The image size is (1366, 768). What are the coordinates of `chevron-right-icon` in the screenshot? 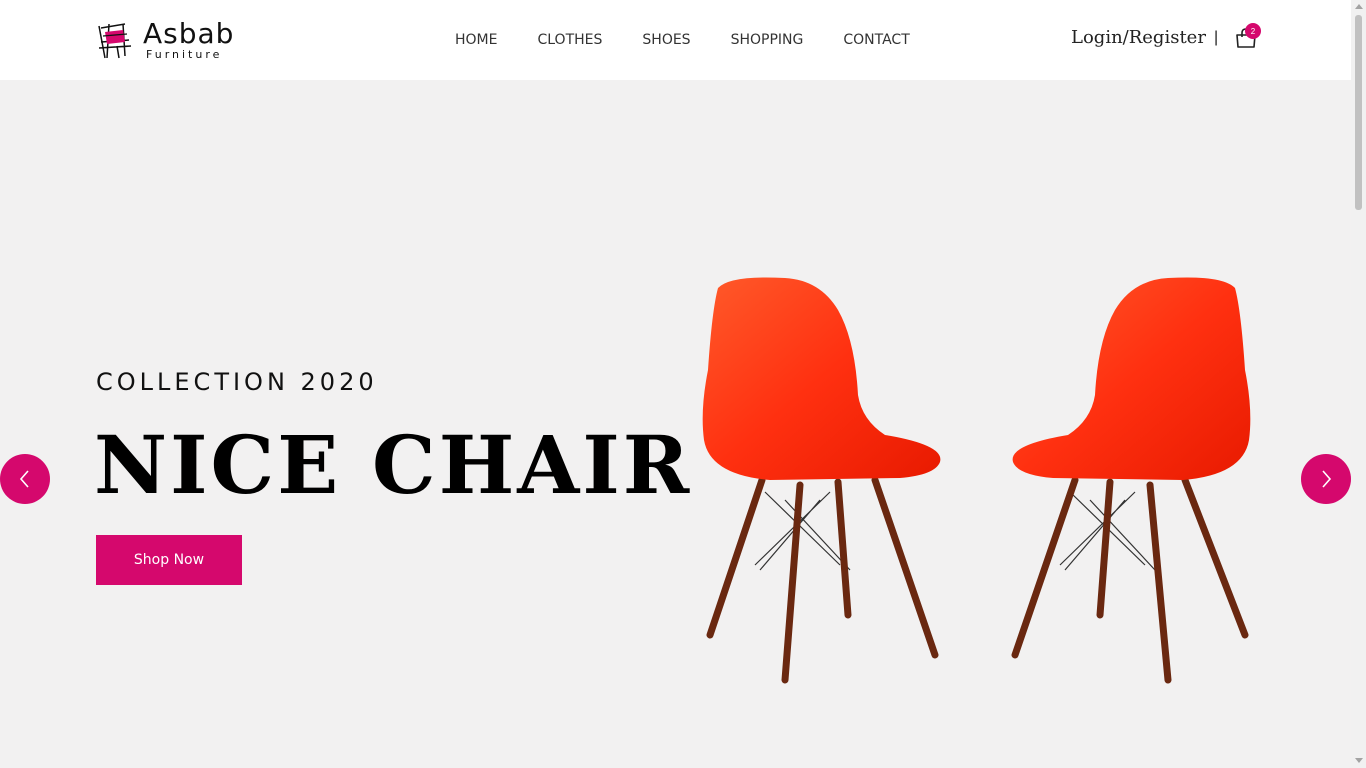 It's located at (1327, 479).